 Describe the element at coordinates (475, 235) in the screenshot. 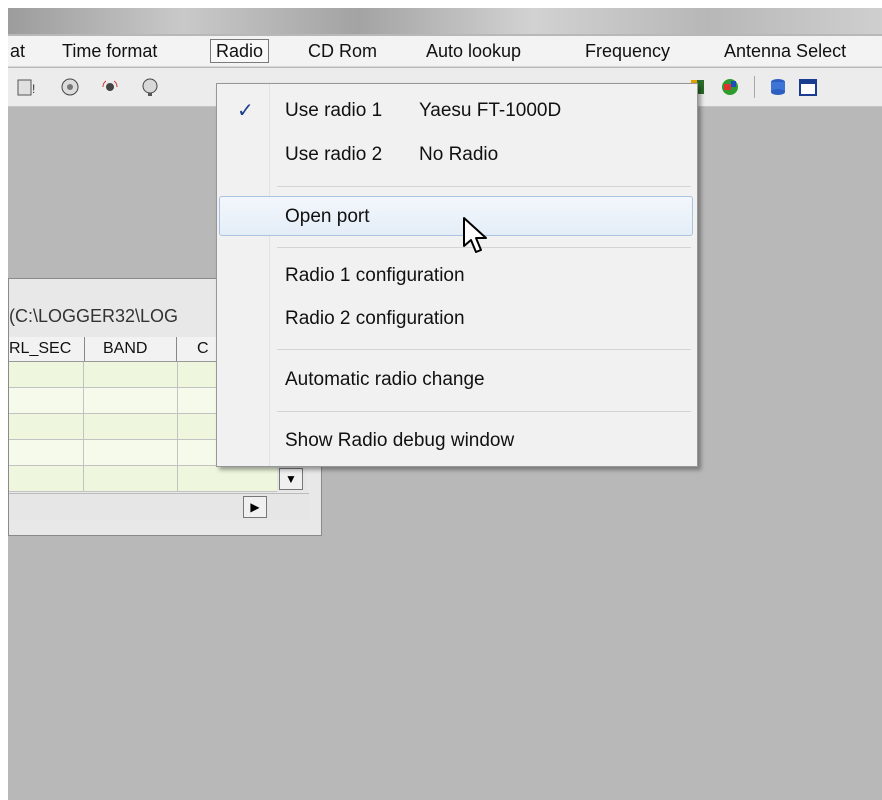

I see `mouse-pointer-icon` at that location.